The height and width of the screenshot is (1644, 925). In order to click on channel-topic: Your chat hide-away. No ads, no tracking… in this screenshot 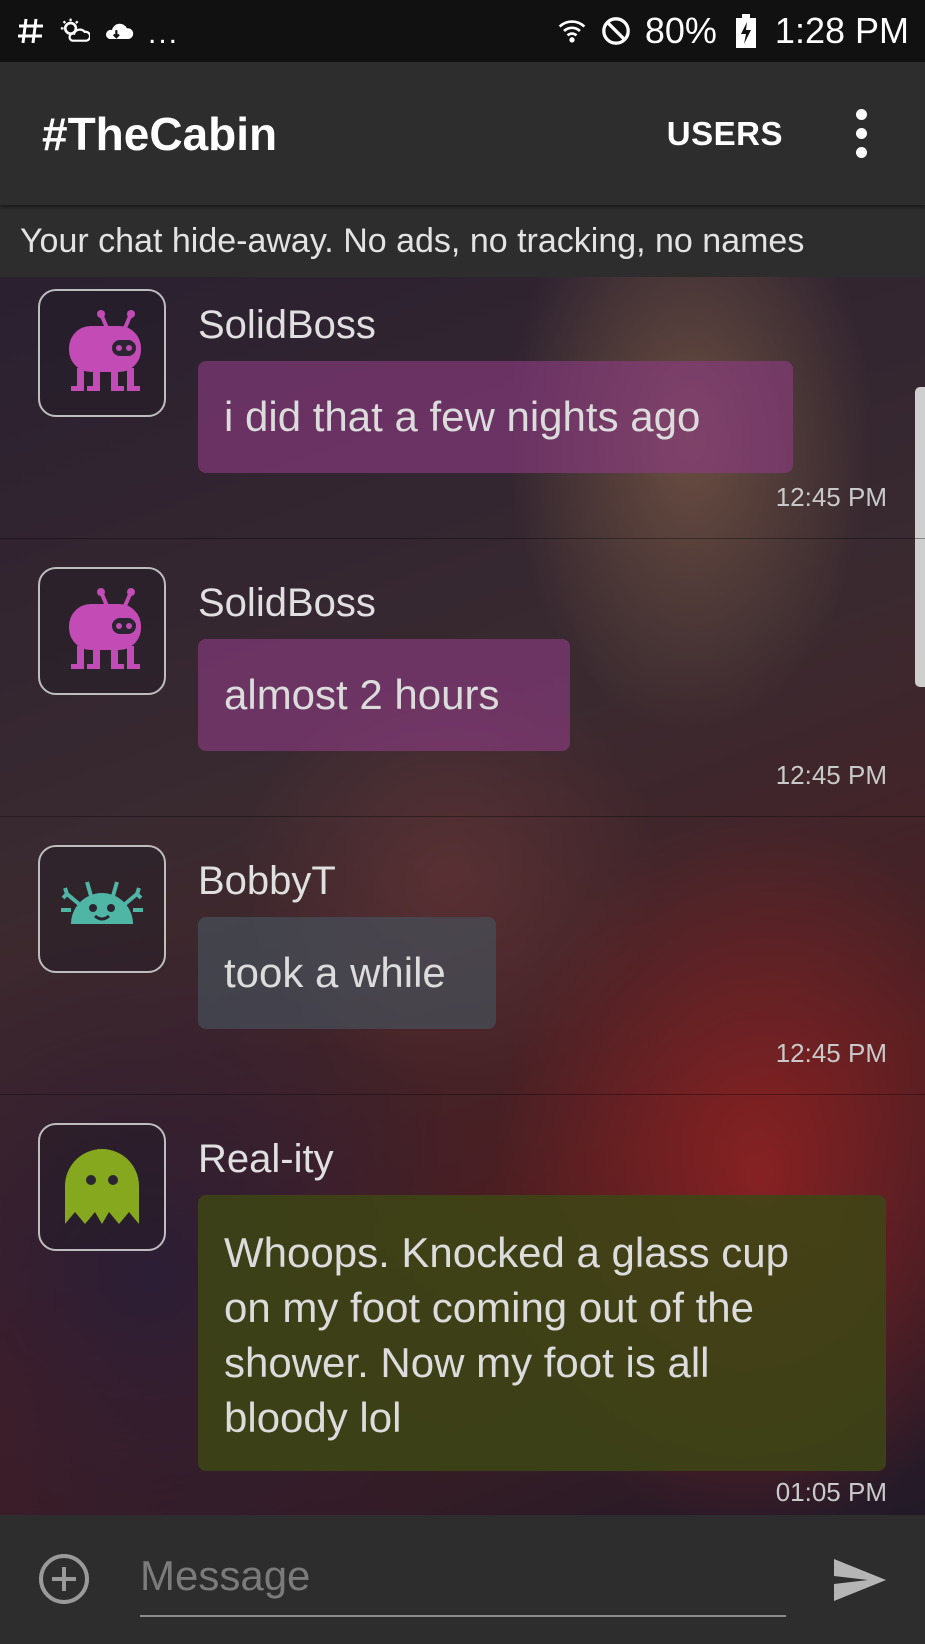, I will do `click(412, 240)`.